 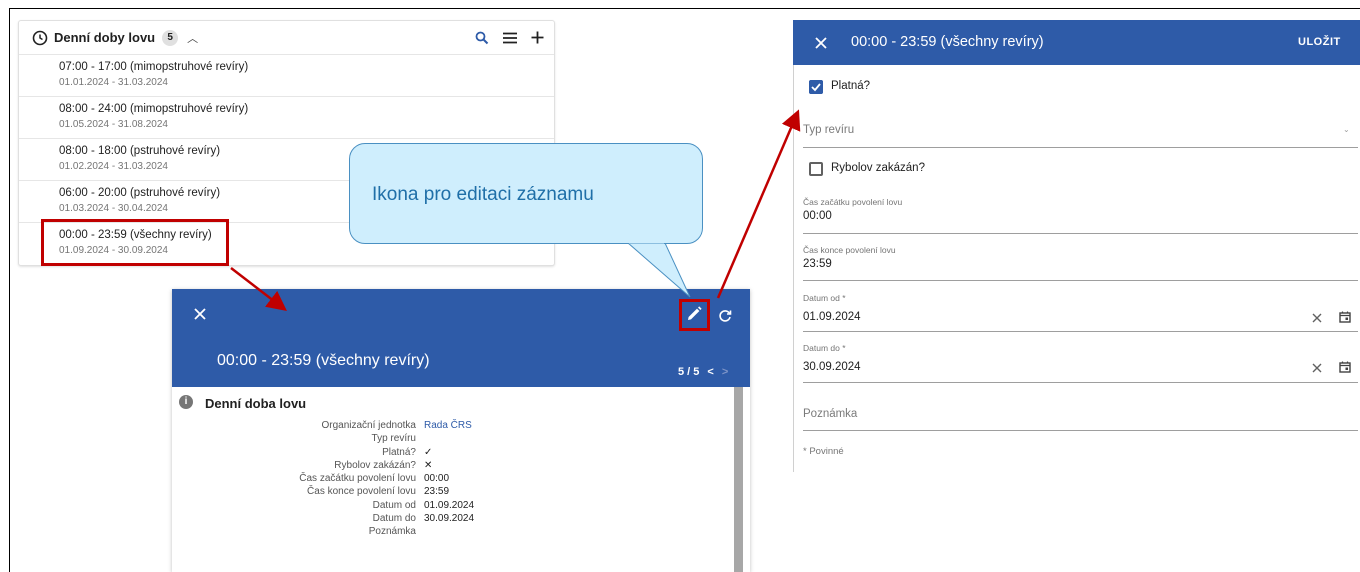 I want to click on type-select: Typ revíru, so click(x=828, y=130).